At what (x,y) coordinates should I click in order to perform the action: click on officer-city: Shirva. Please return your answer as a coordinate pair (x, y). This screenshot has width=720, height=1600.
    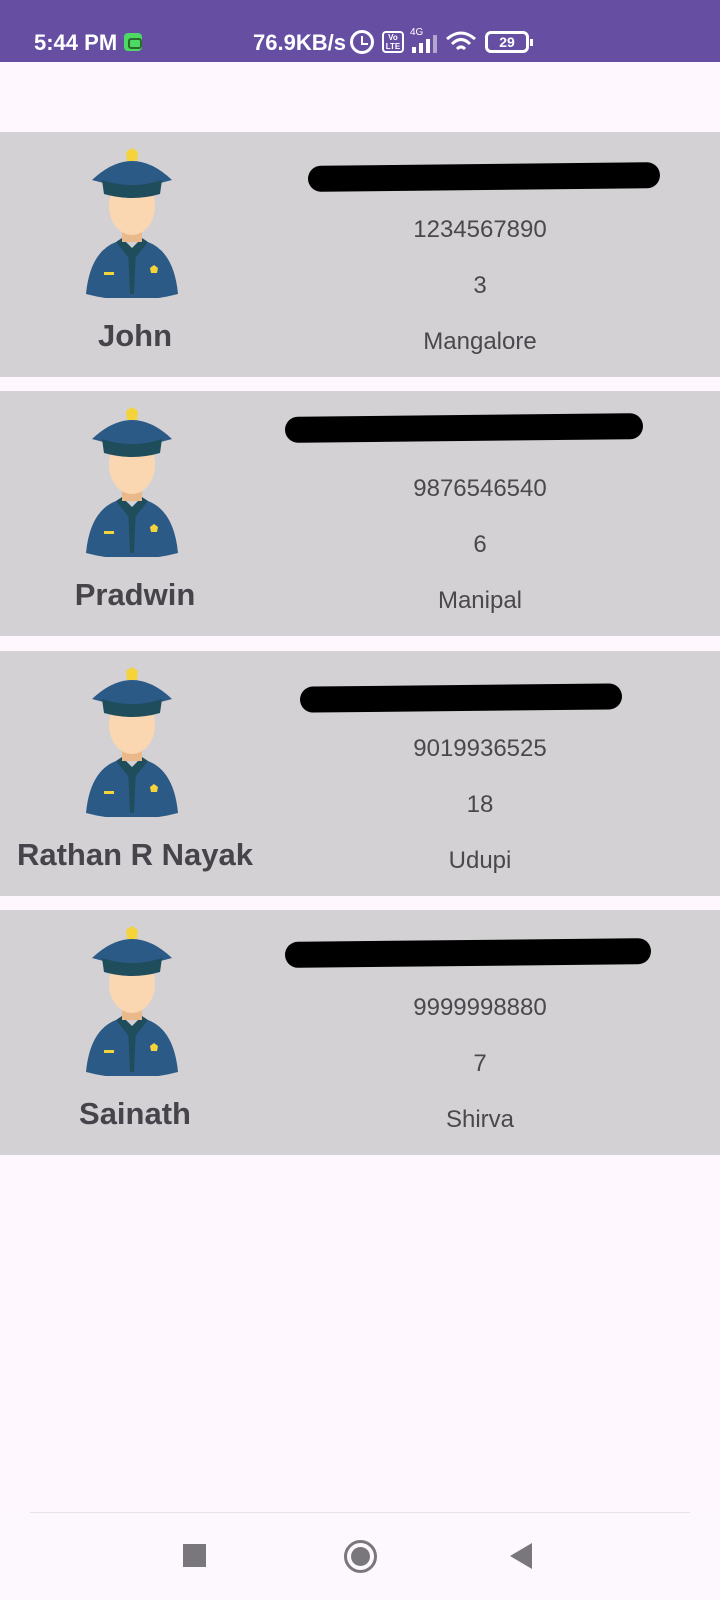
    Looking at the image, I should click on (480, 1119).